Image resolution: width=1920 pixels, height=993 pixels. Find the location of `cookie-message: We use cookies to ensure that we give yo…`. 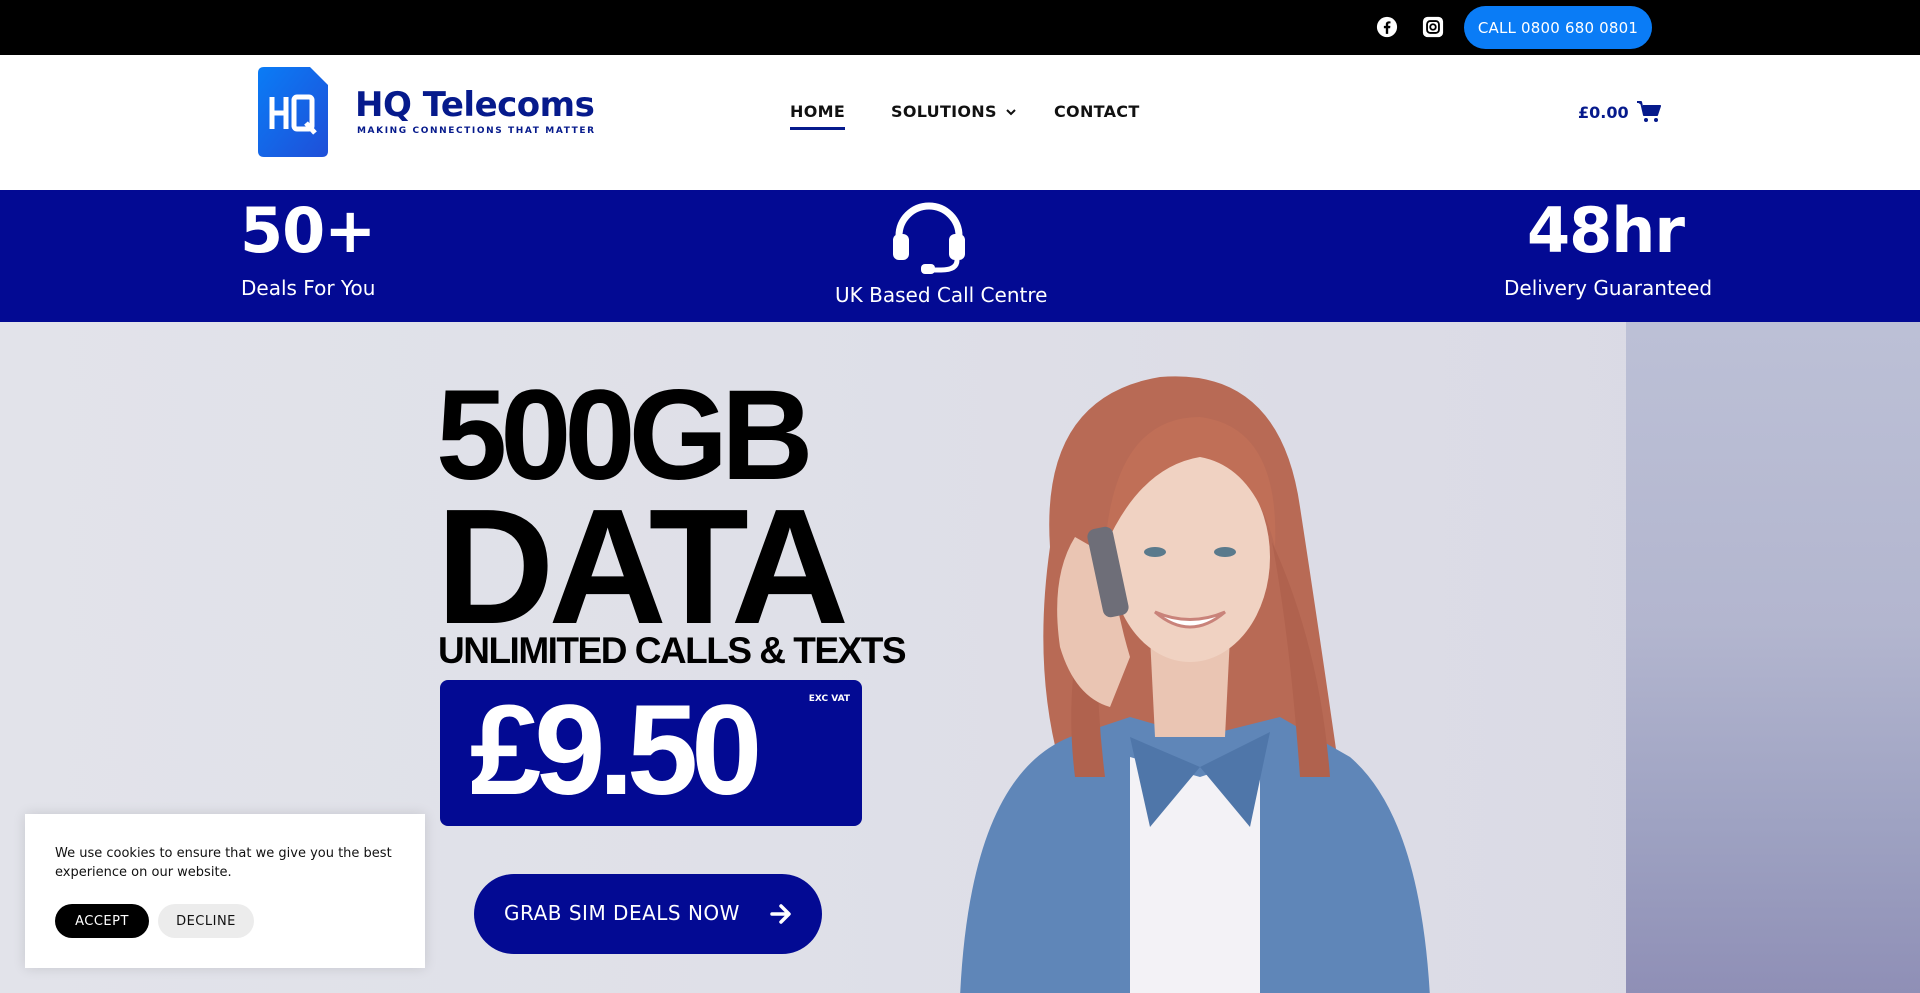

cookie-message: We use cookies to ensure that we give yo… is located at coordinates (223, 863).